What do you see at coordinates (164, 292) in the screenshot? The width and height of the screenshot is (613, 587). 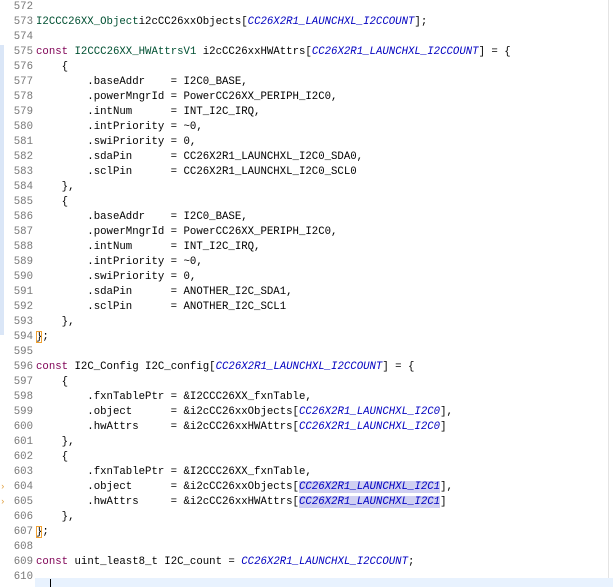 I see `code-token: .sdaPin = ANOTHER_I2C_SDA1,` at bounding box center [164, 292].